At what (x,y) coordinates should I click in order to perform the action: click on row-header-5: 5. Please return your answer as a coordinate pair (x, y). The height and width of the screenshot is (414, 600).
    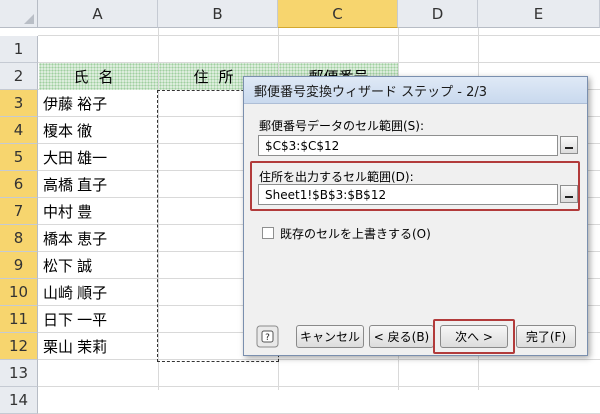
    Looking at the image, I should click on (19, 157).